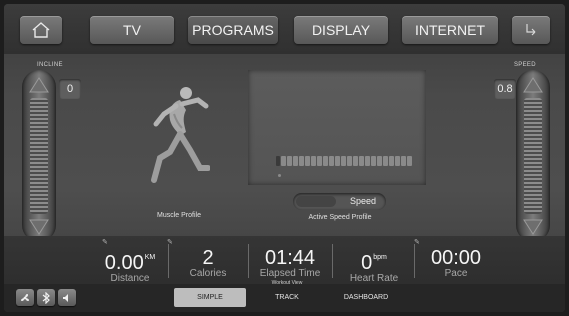  I want to click on bluetooth-icon, so click(46, 297).